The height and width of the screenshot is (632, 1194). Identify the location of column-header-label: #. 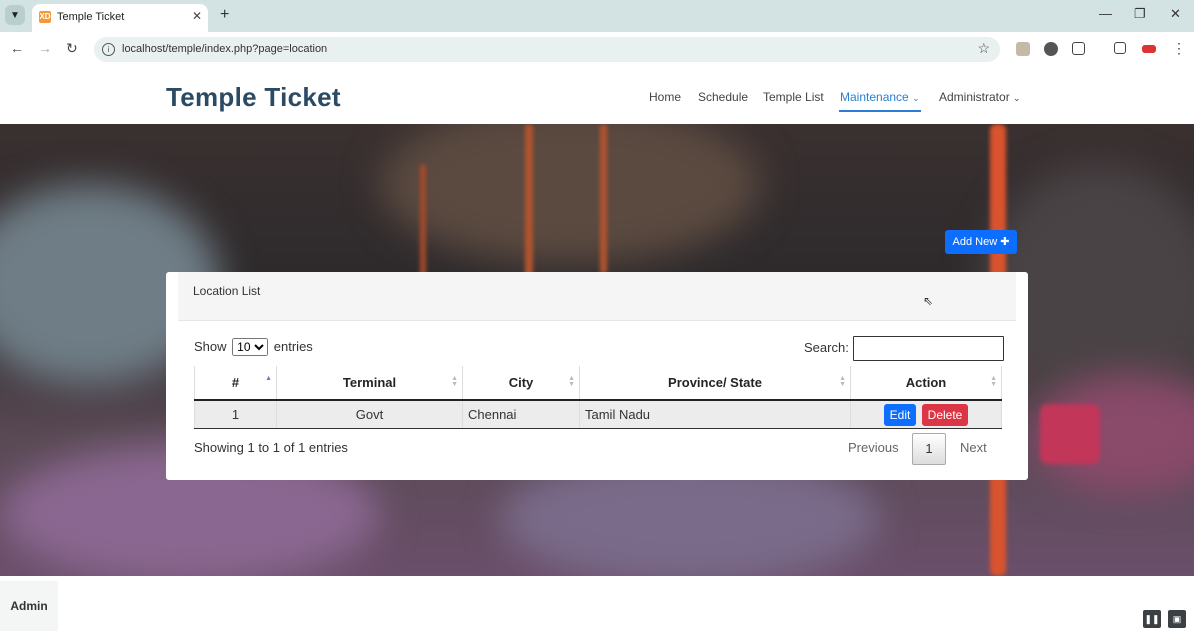
(235, 382).